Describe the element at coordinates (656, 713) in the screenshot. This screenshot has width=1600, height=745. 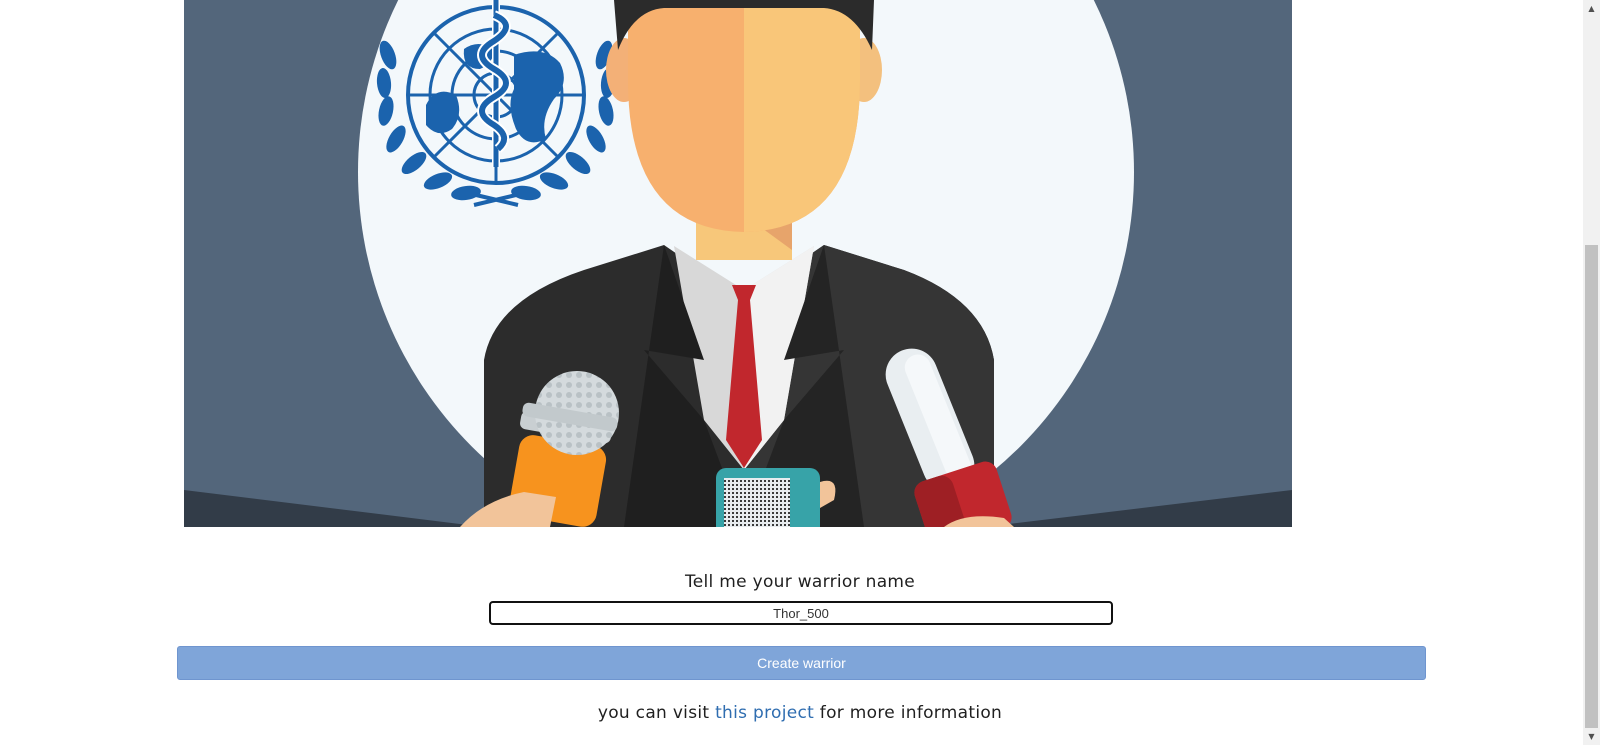
I see `footer-prefix: you can visit` at that location.